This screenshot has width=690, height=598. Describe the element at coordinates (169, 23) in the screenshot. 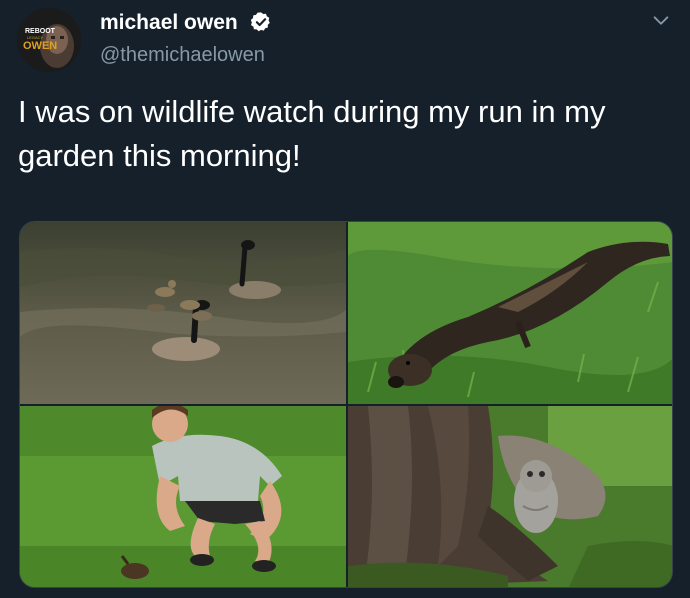

I see `display-name: michael owen` at that location.